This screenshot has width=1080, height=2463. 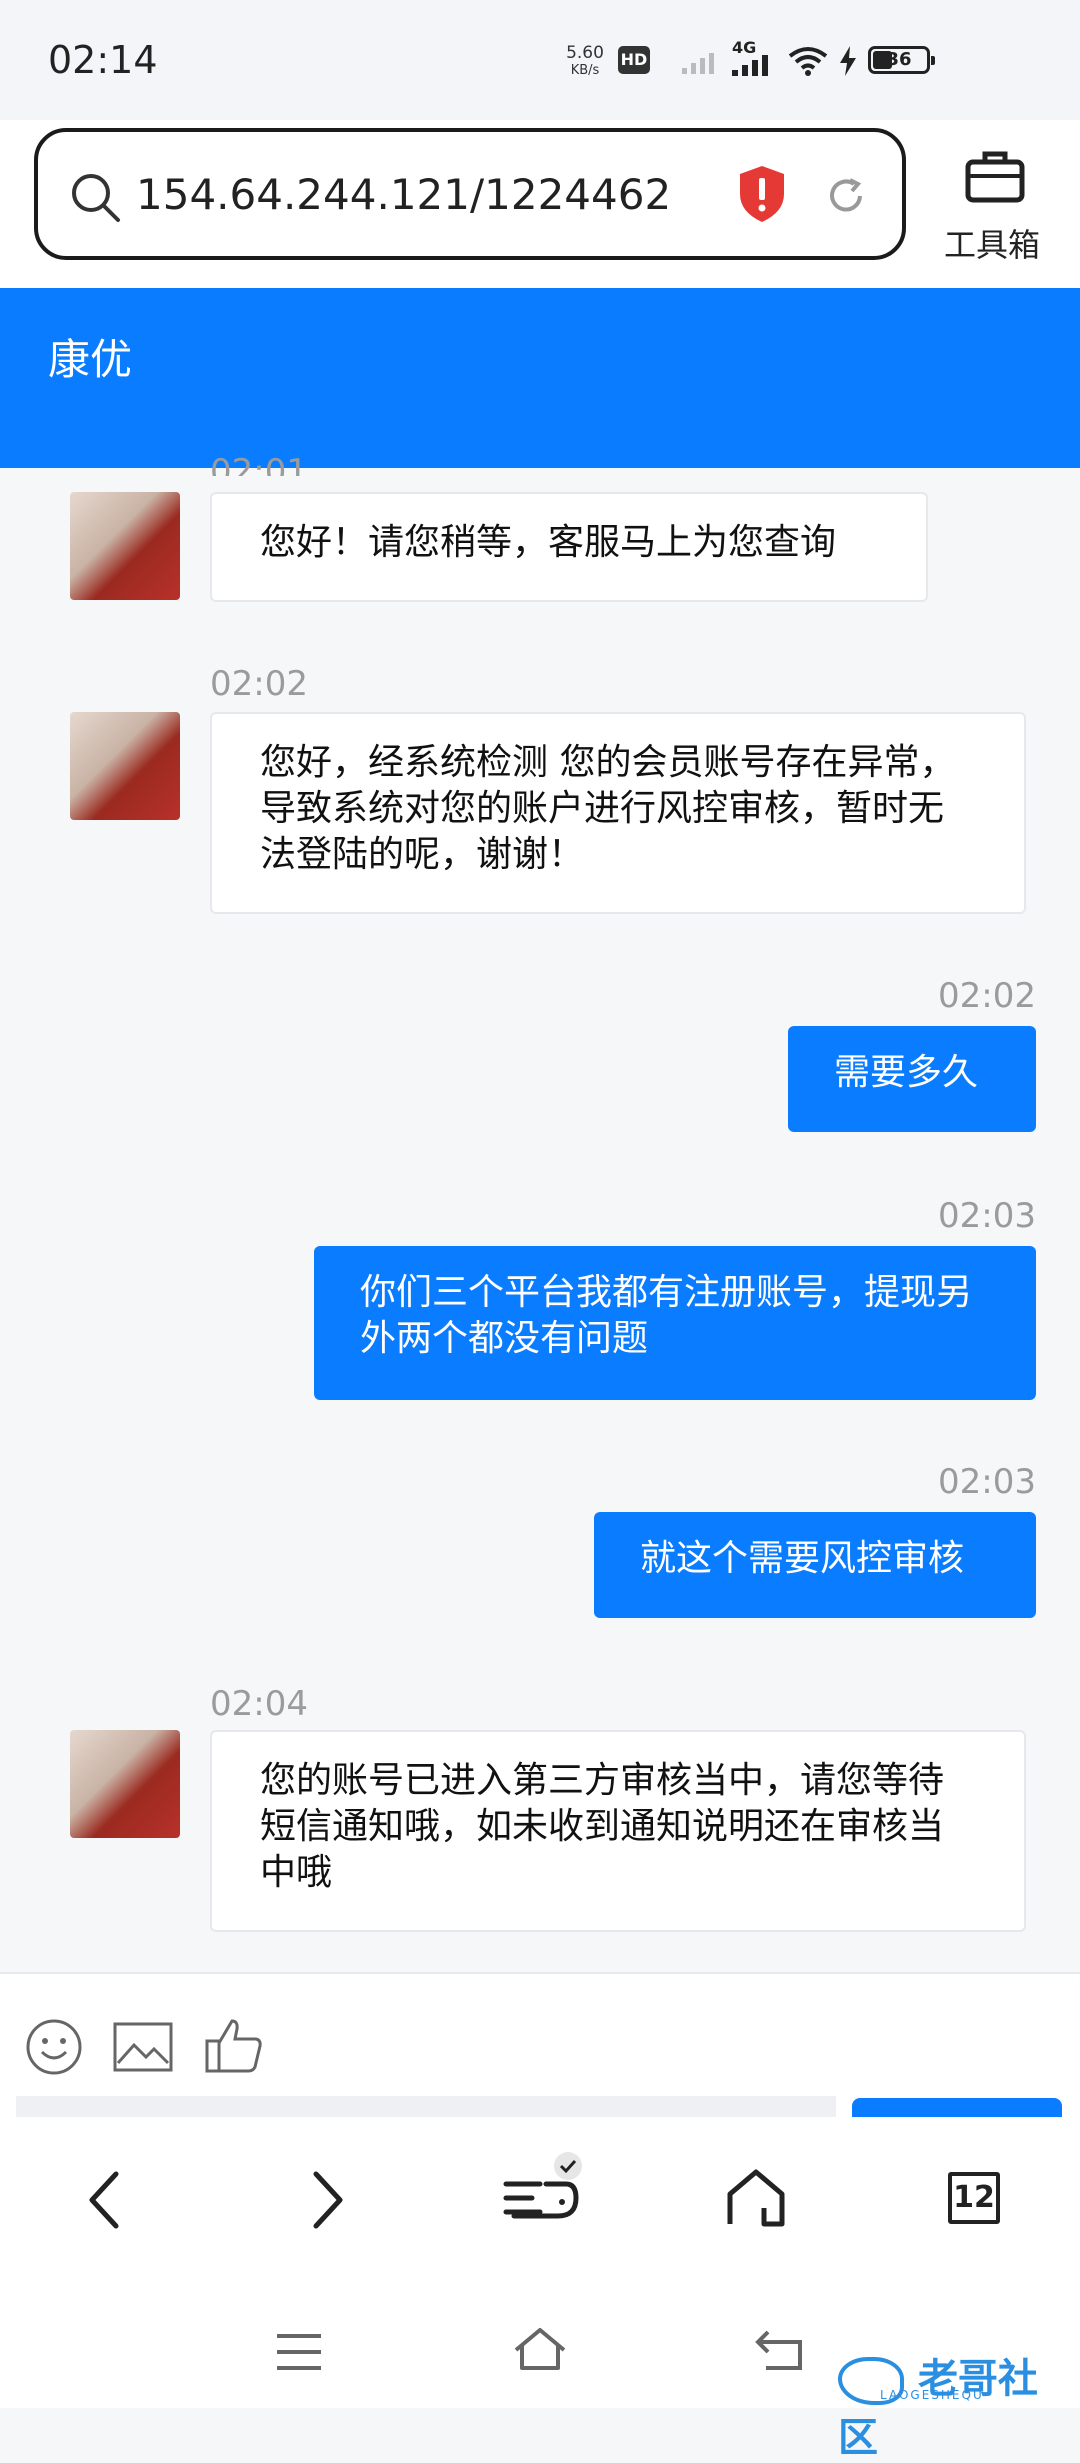 I want to click on home-icon, so click(x=756, y=2201).